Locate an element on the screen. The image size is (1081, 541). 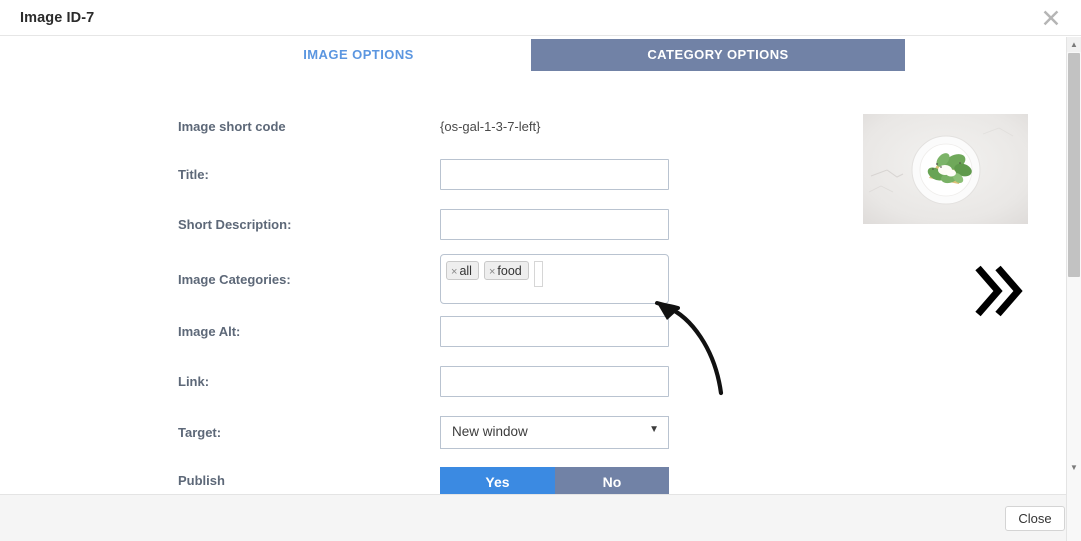
publish-yes-button: Yes is located at coordinates (497, 480).